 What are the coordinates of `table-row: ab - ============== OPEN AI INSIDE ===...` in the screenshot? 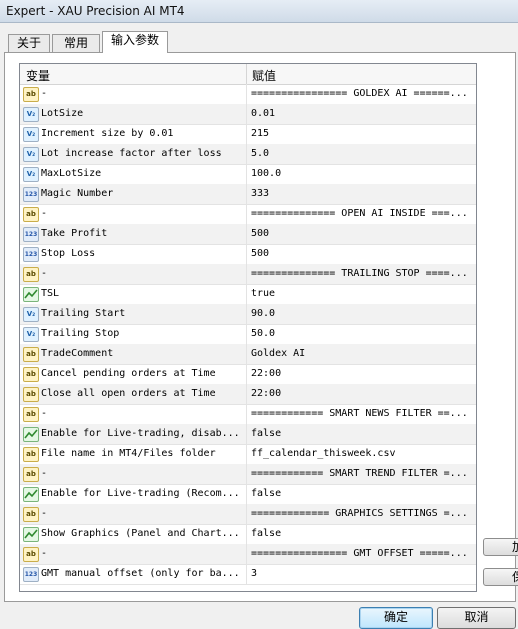 It's located at (248, 214).